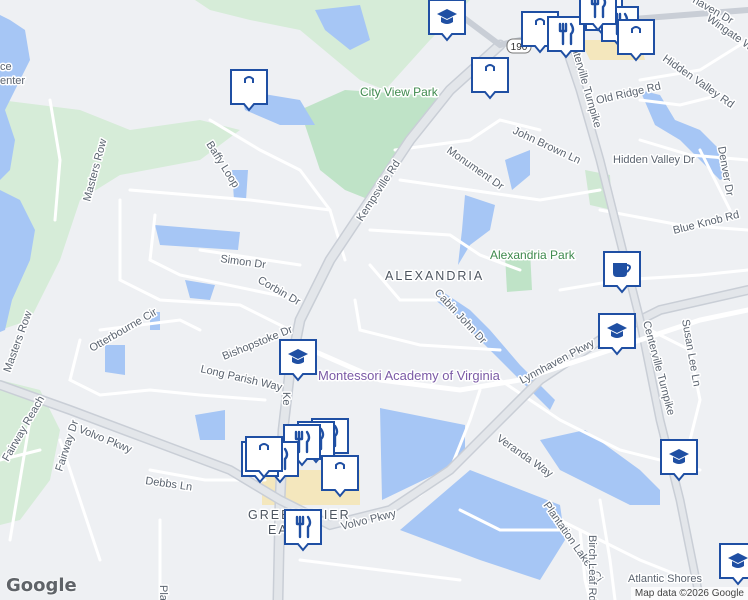 The width and height of the screenshot is (748, 600). Describe the element at coordinates (222, 164) in the screenshot. I see `baffy-loop-label: Baffy Loop` at that location.